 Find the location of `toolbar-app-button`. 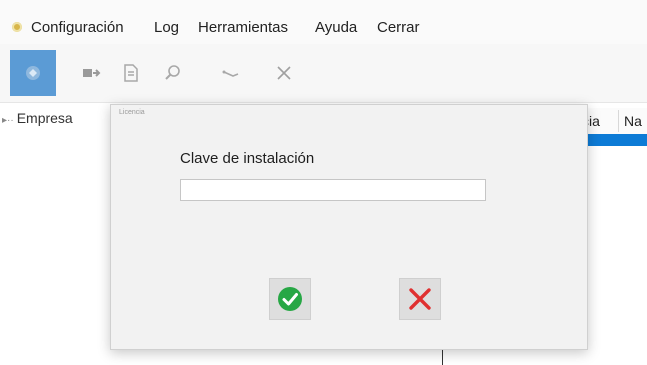

toolbar-app-button is located at coordinates (33, 73).